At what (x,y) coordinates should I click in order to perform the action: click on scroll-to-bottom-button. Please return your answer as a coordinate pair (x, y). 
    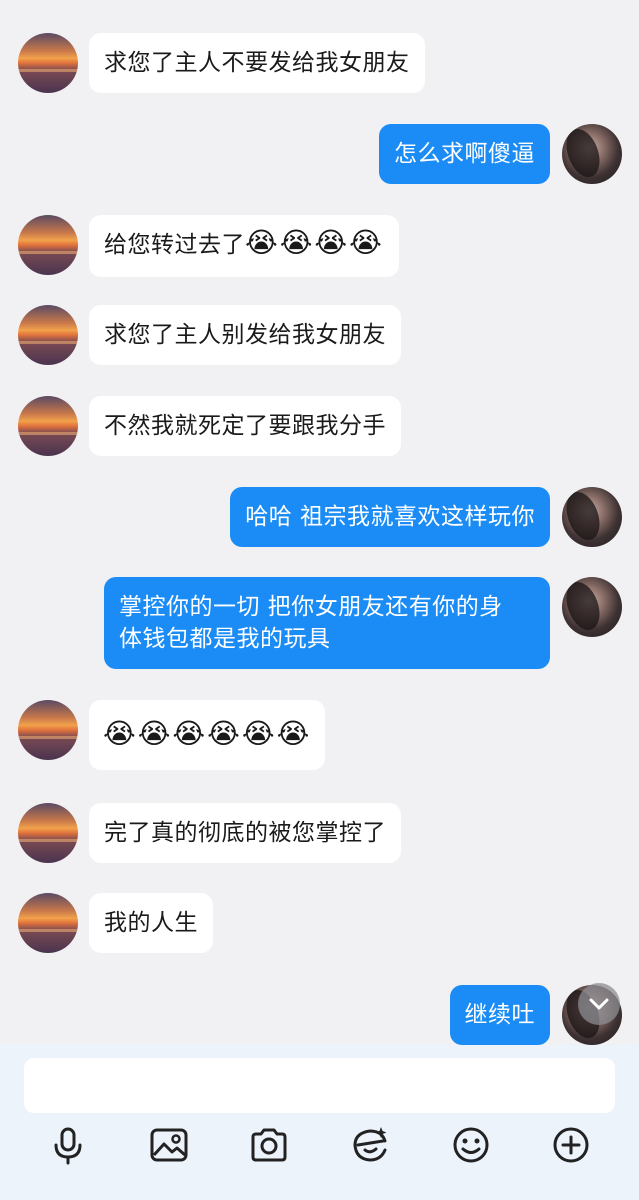
    Looking at the image, I should click on (599, 1004).